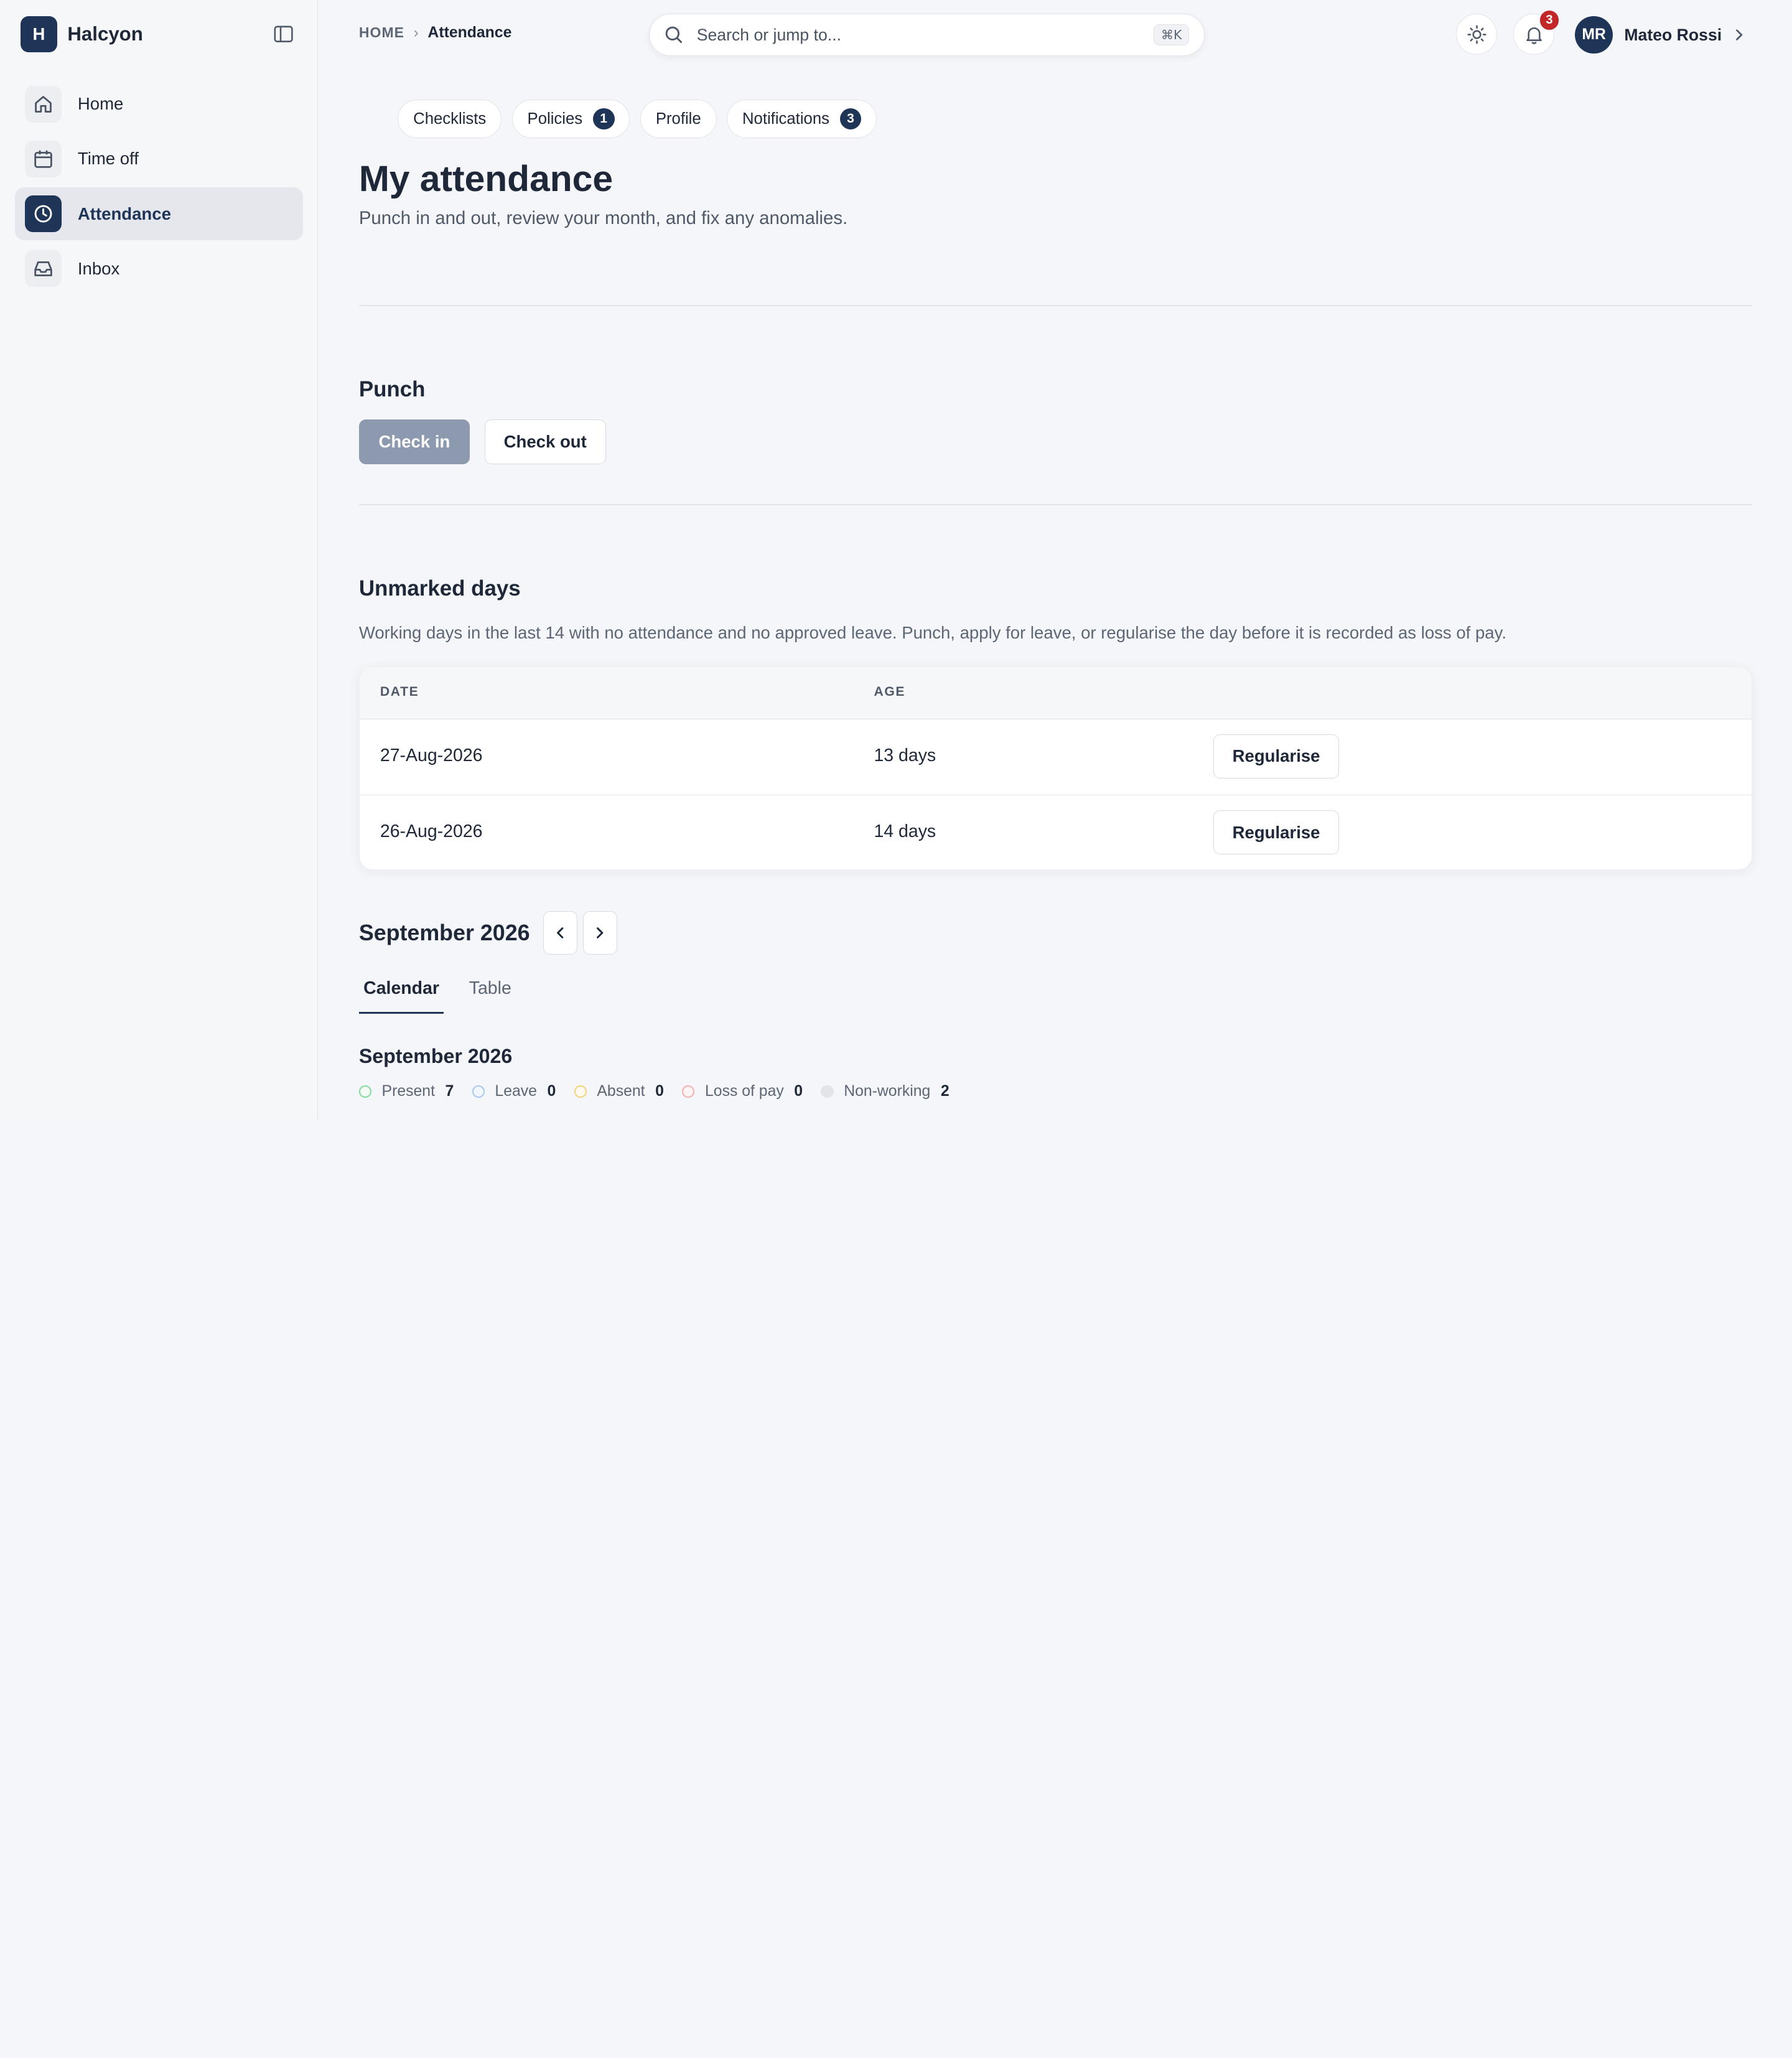 Image resolution: width=1792 pixels, height=2058 pixels. I want to click on chevron-left-icon, so click(560, 933).